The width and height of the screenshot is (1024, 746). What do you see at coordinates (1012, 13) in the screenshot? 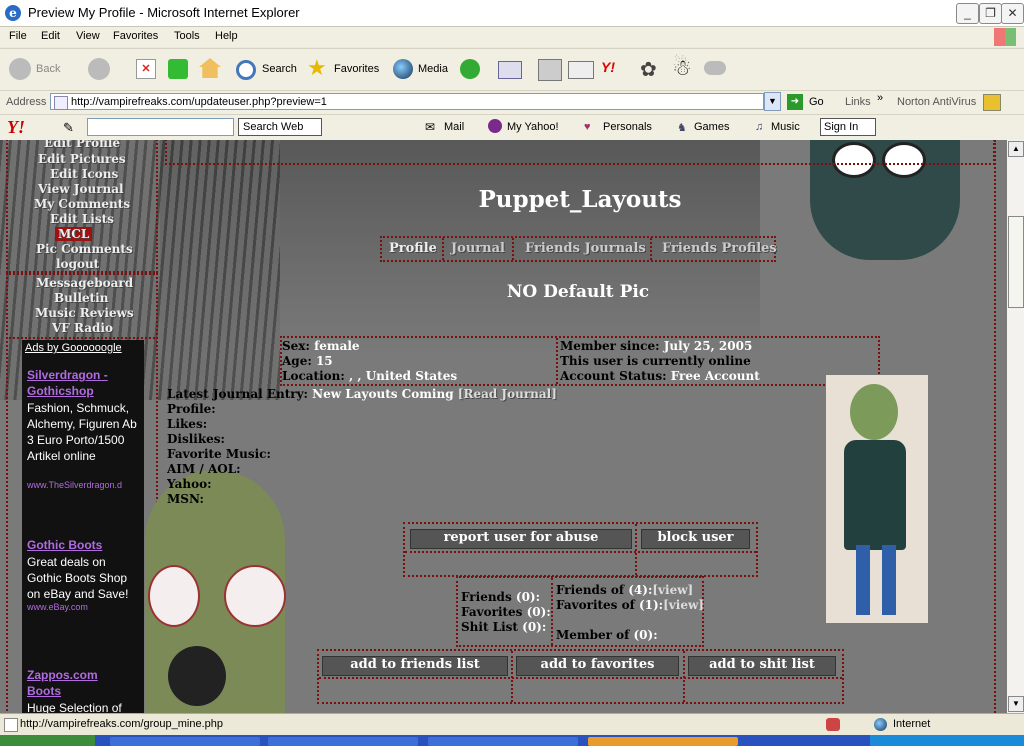
I see `close-button: ✕` at bounding box center [1012, 13].